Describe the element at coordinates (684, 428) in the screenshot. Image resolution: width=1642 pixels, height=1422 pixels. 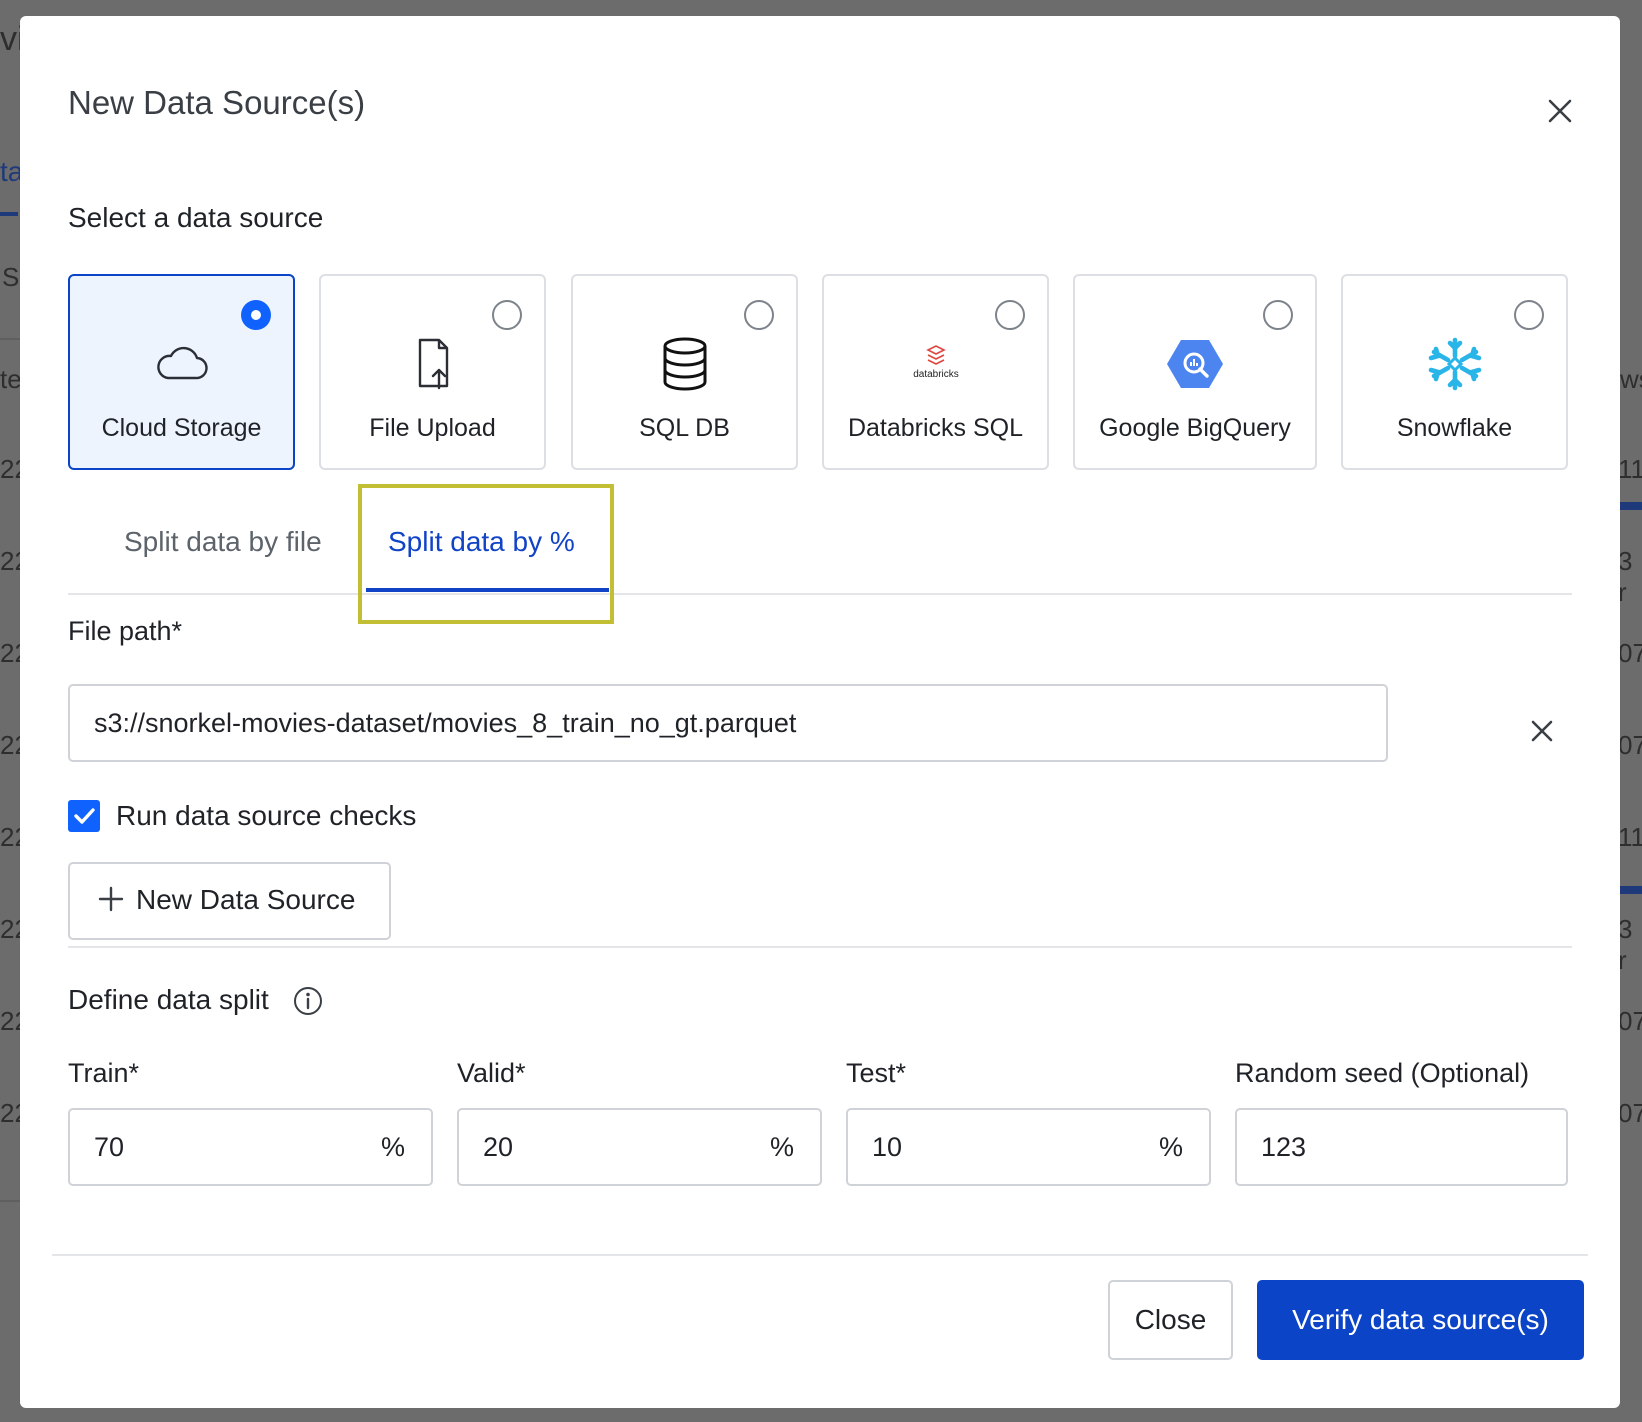
I see `source-card-label: SQL DB` at that location.